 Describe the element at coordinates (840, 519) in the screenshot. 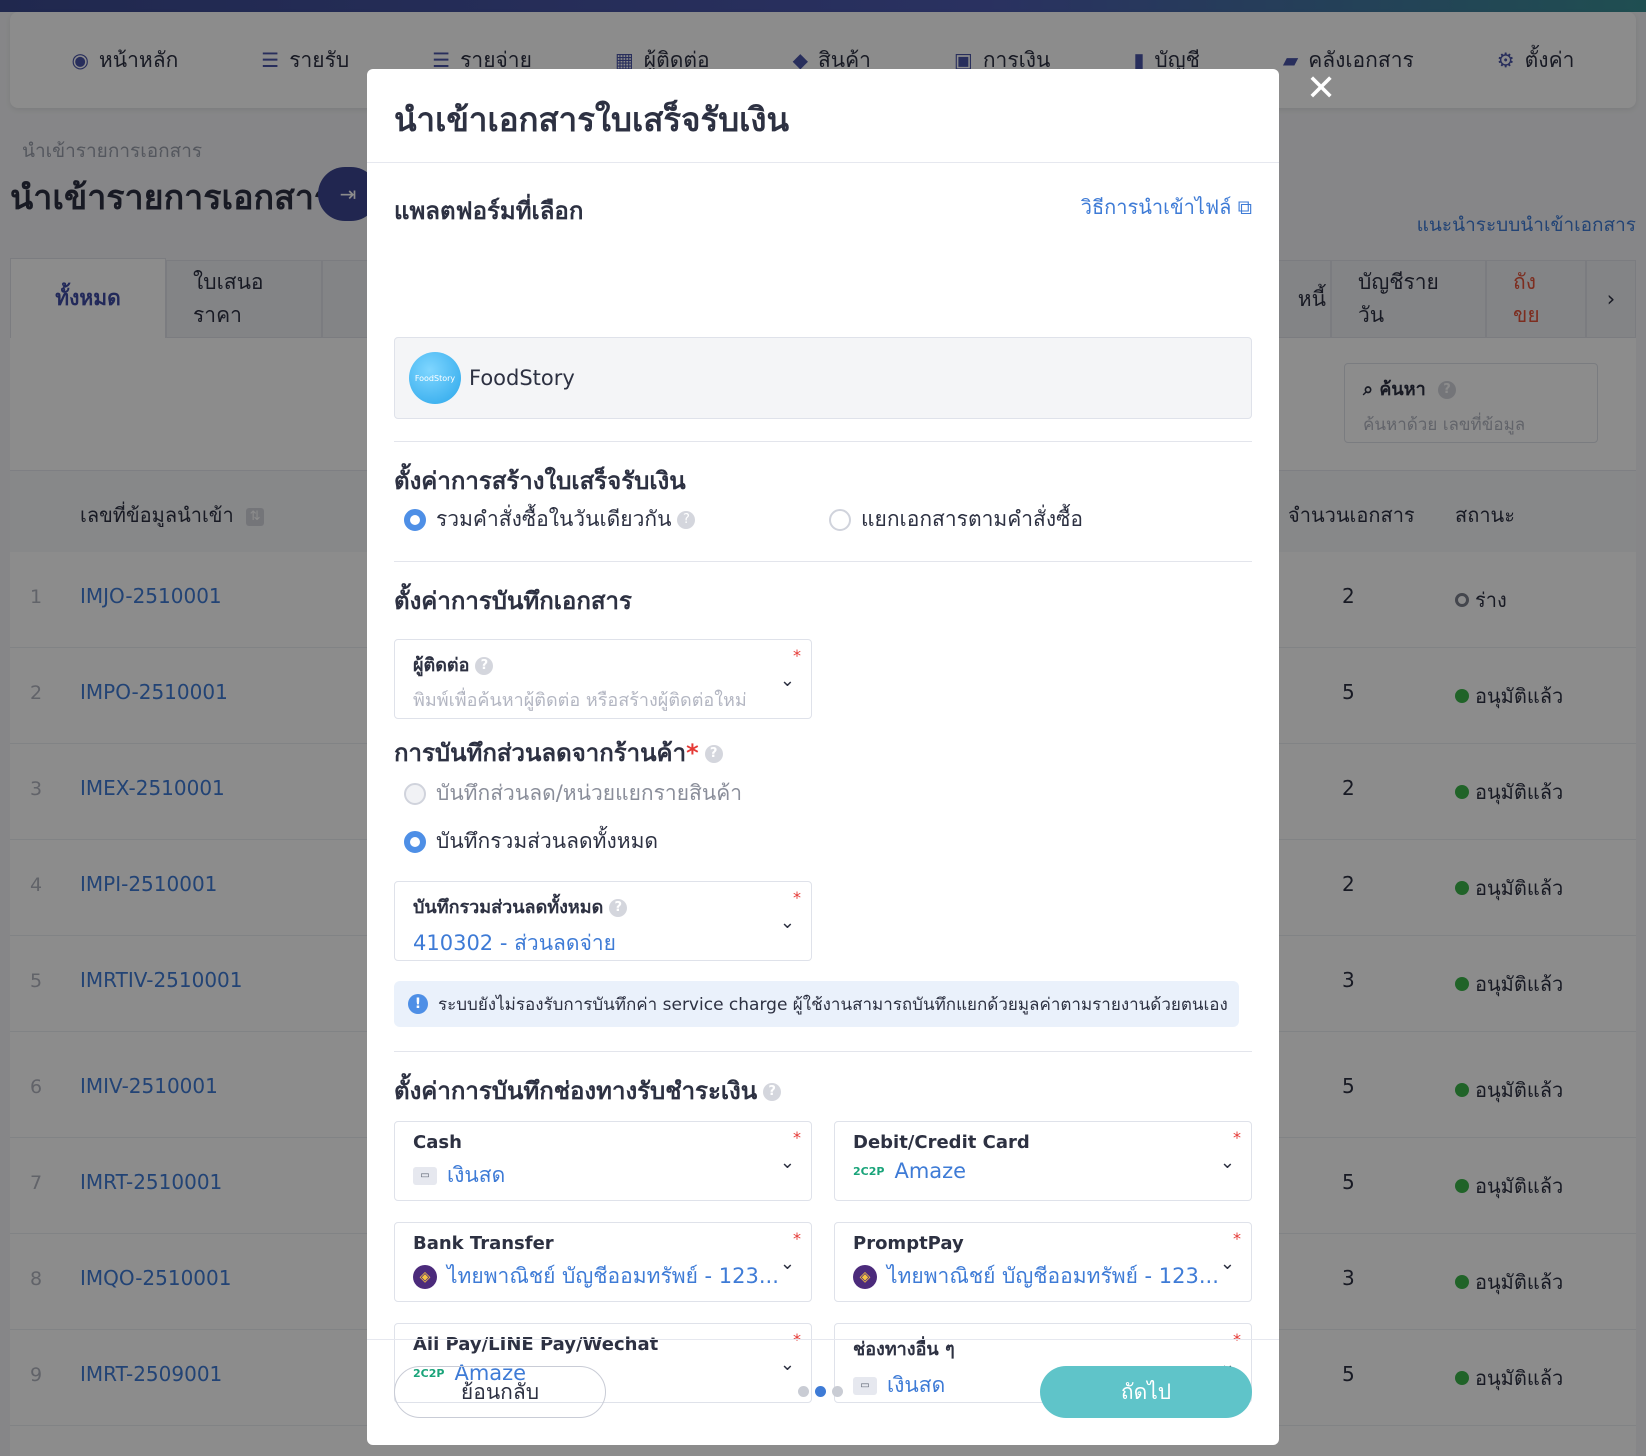

I see `radio-unselected` at that location.